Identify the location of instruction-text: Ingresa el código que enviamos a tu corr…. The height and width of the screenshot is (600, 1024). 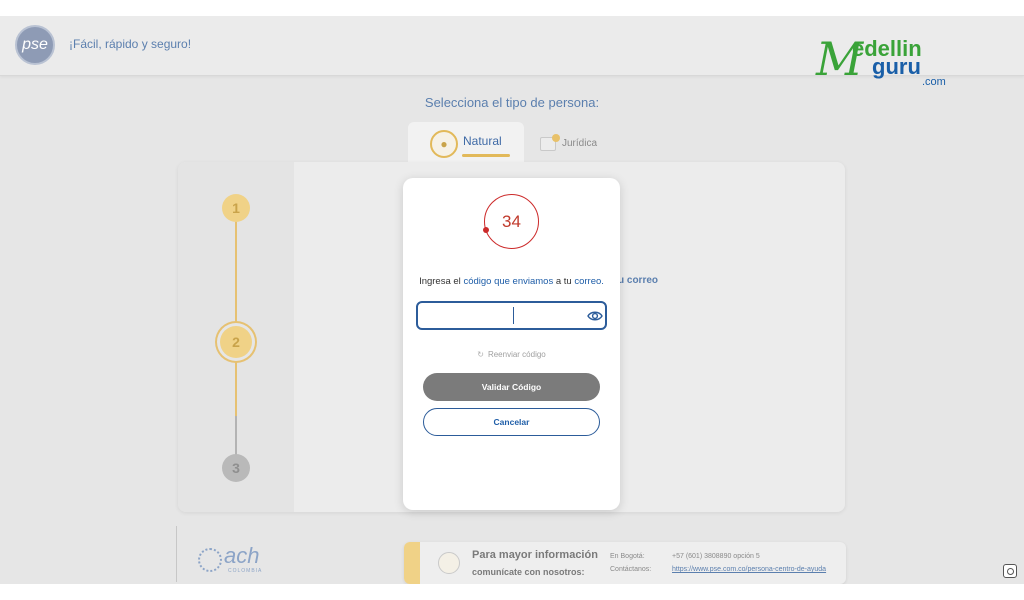
(511, 281).